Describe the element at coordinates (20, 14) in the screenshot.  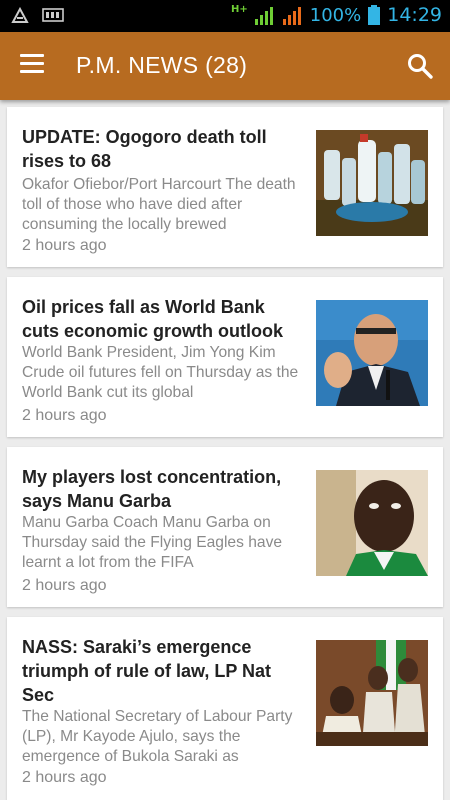
I see `recycle-notification-icon` at that location.